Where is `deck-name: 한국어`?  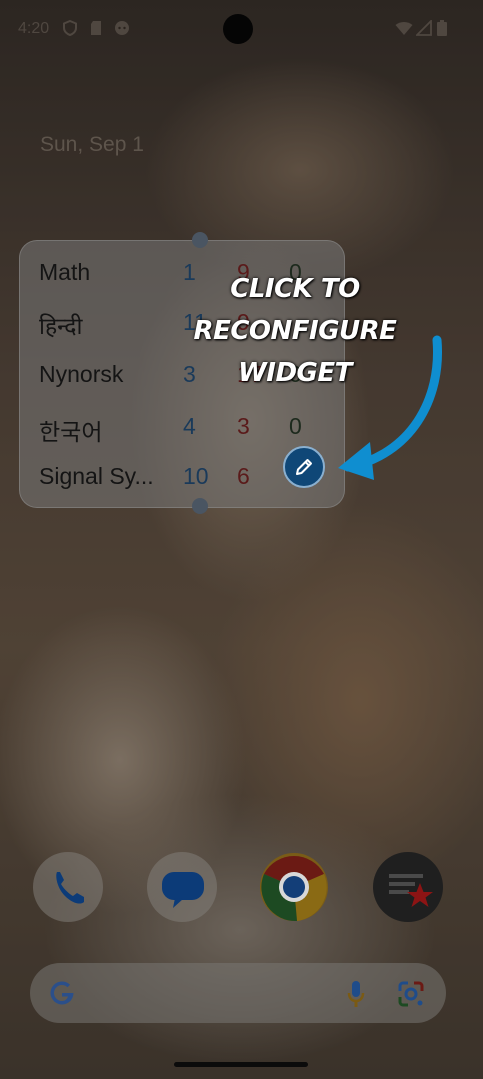
deck-name: 한국어 is located at coordinates (71, 432).